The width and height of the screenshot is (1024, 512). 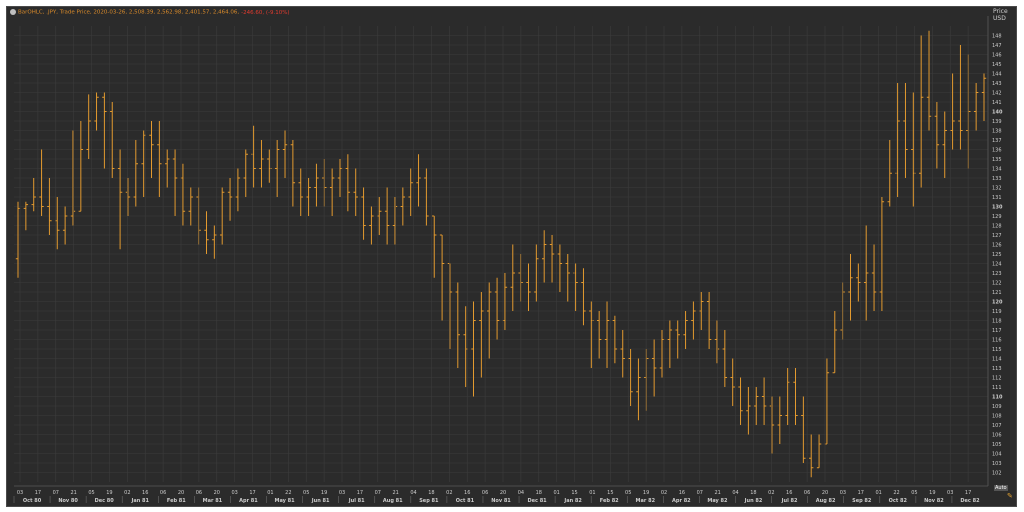 What do you see at coordinates (717, 501) in the screenshot?
I see `x-month-label: May 82` at bounding box center [717, 501].